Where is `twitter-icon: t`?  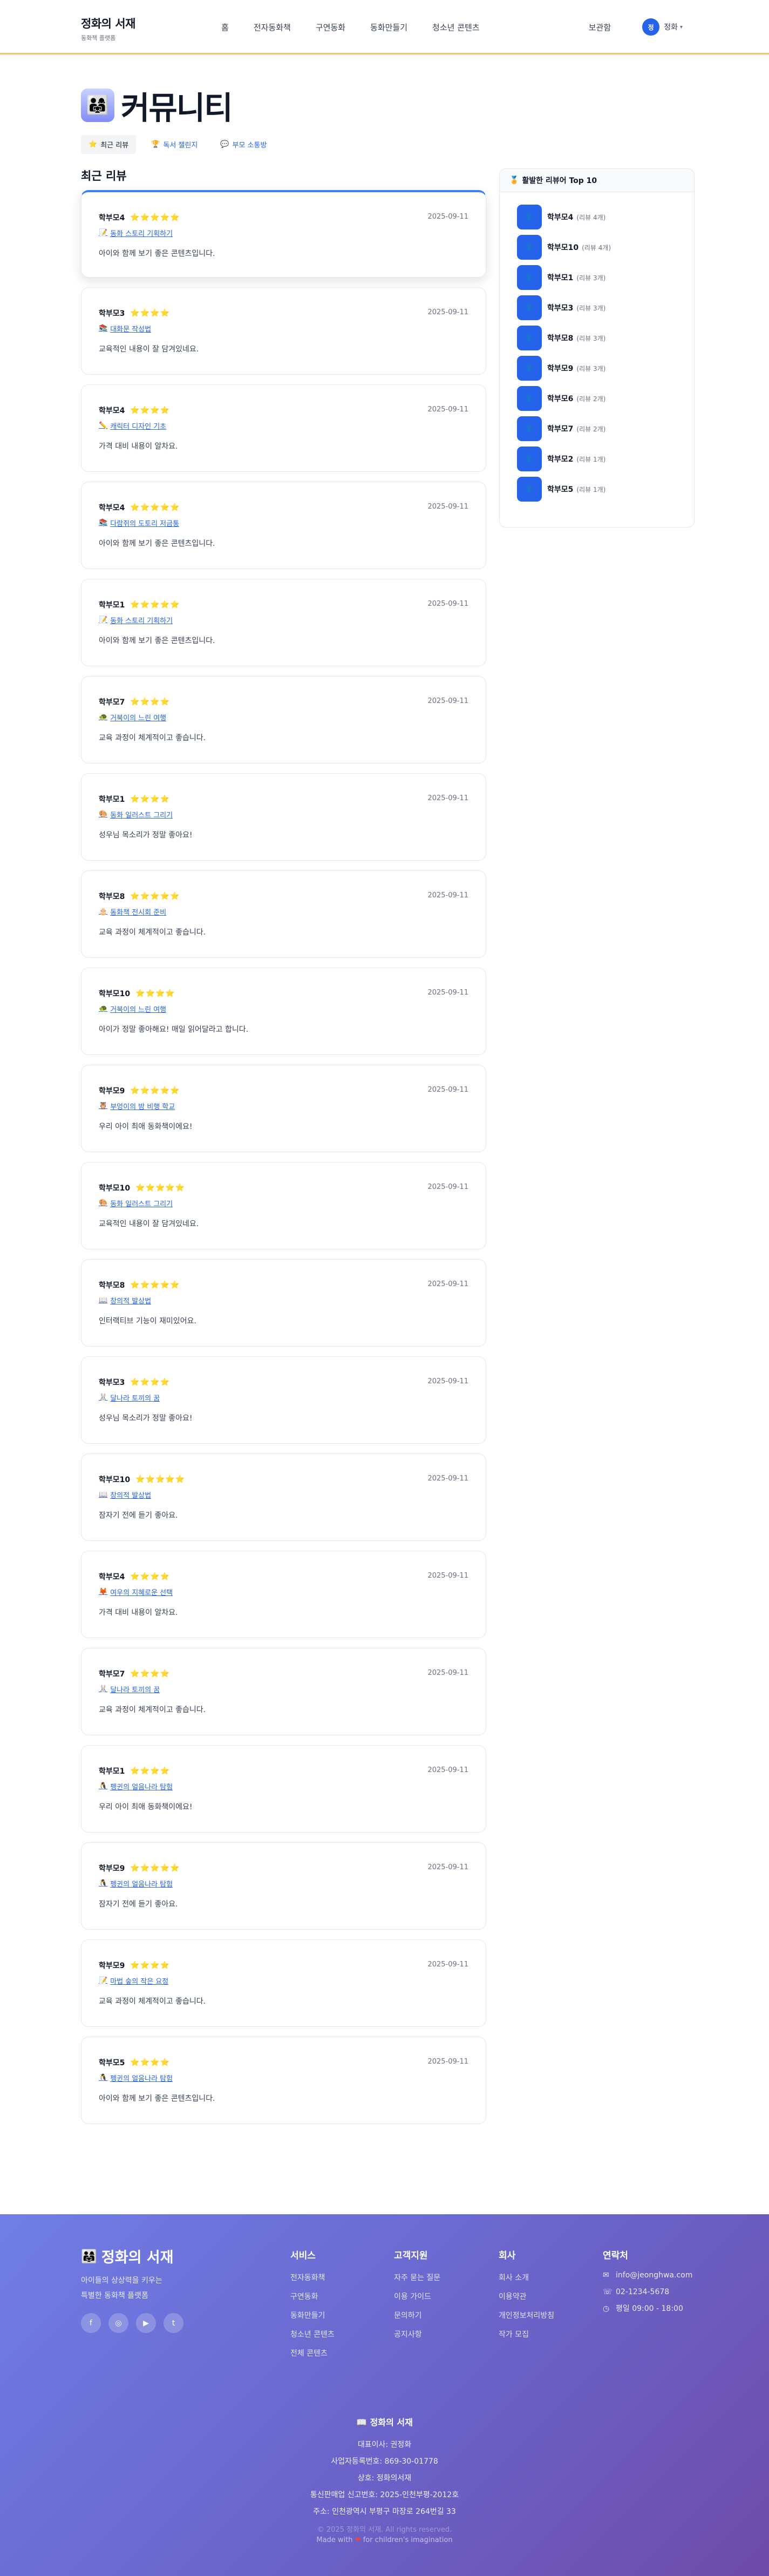 twitter-icon: t is located at coordinates (173, 2323).